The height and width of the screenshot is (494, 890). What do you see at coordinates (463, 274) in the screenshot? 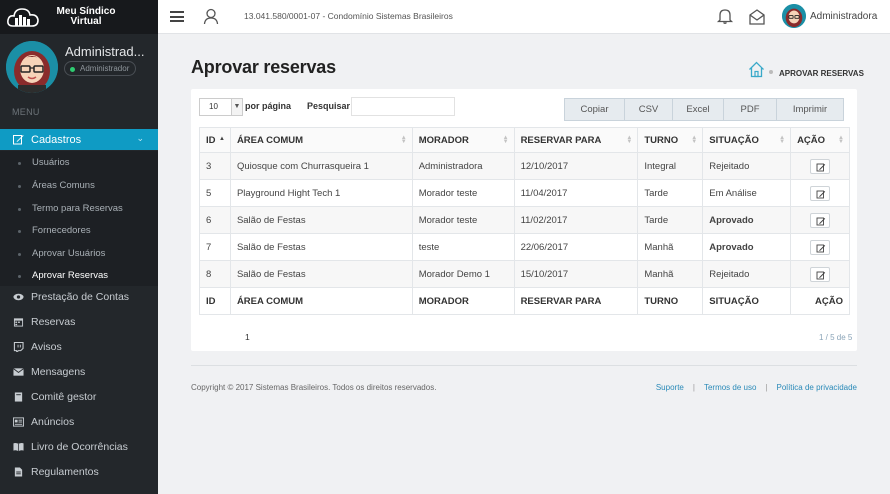
I see `cell-morador: Morador Demo 1` at bounding box center [463, 274].